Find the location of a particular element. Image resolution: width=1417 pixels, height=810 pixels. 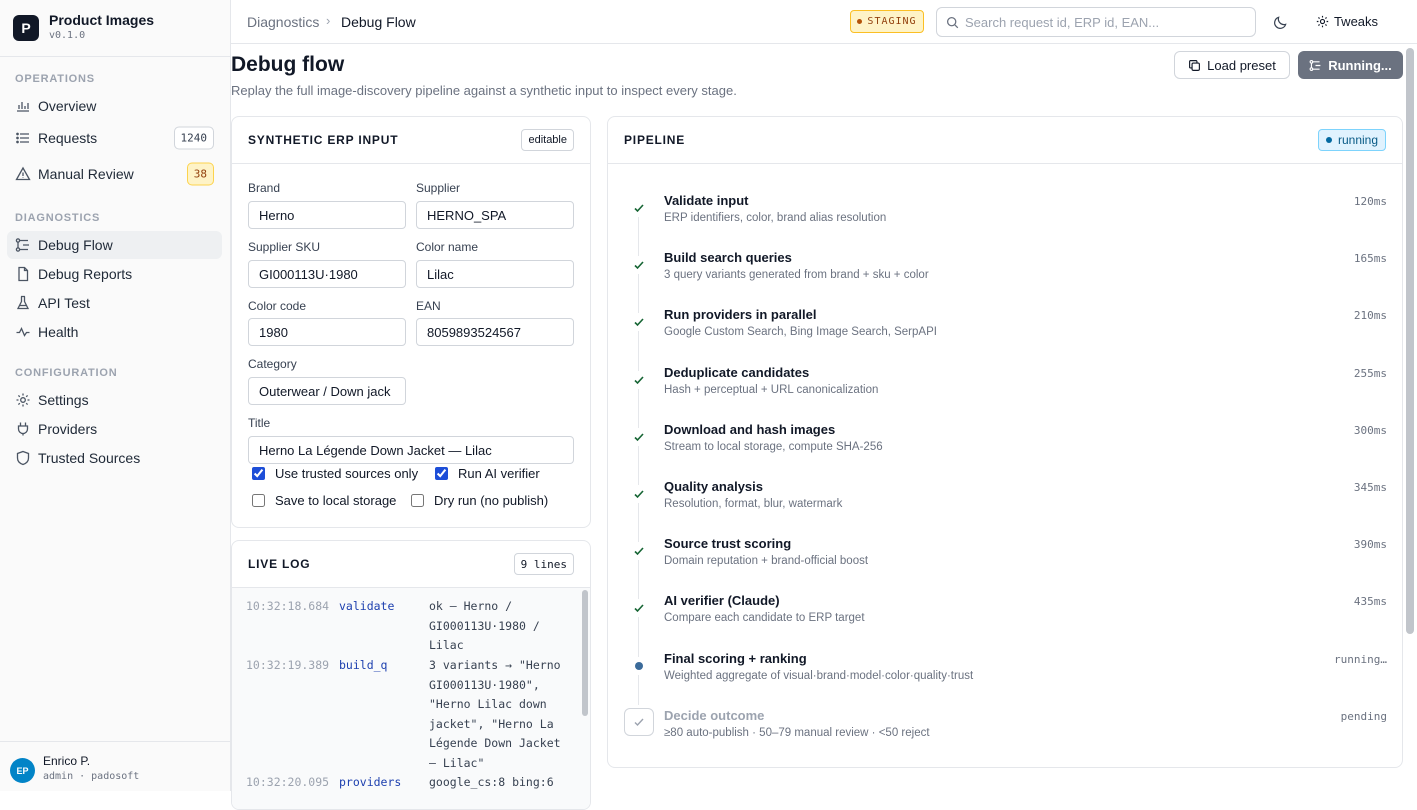

step-duration: pending is located at coordinates (1363, 716).